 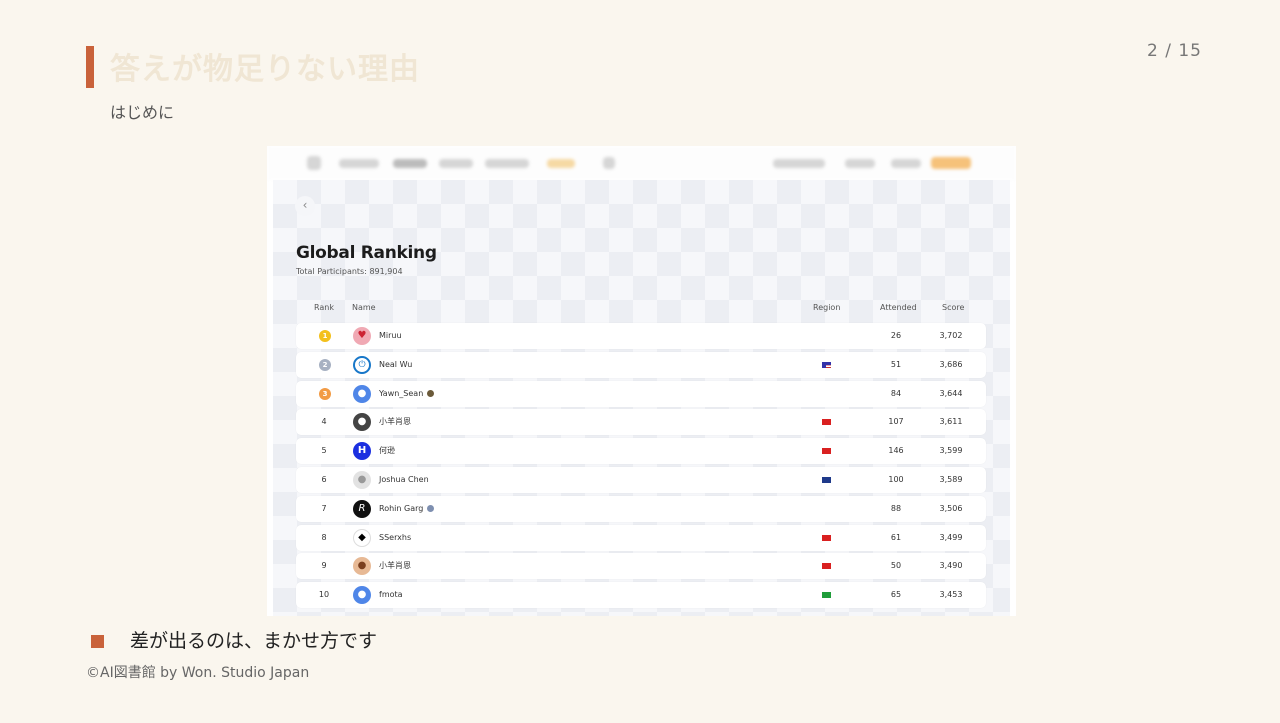 I want to click on bullet-text: 差が出るのは、まかせ方です, so click(x=254, y=641).